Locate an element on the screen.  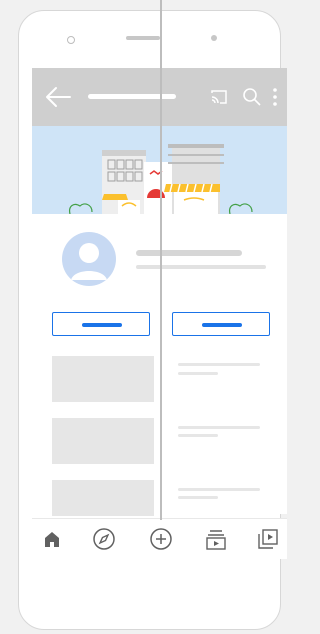
earpiece-speaker is located at coordinates (143, 38).